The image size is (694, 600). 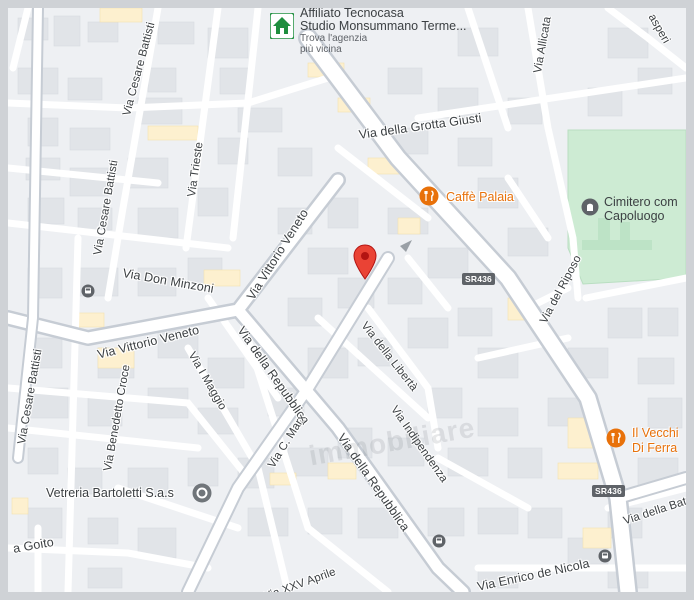 I want to click on vecchio-label-line1: Il Vecchi, so click(x=655, y=433).